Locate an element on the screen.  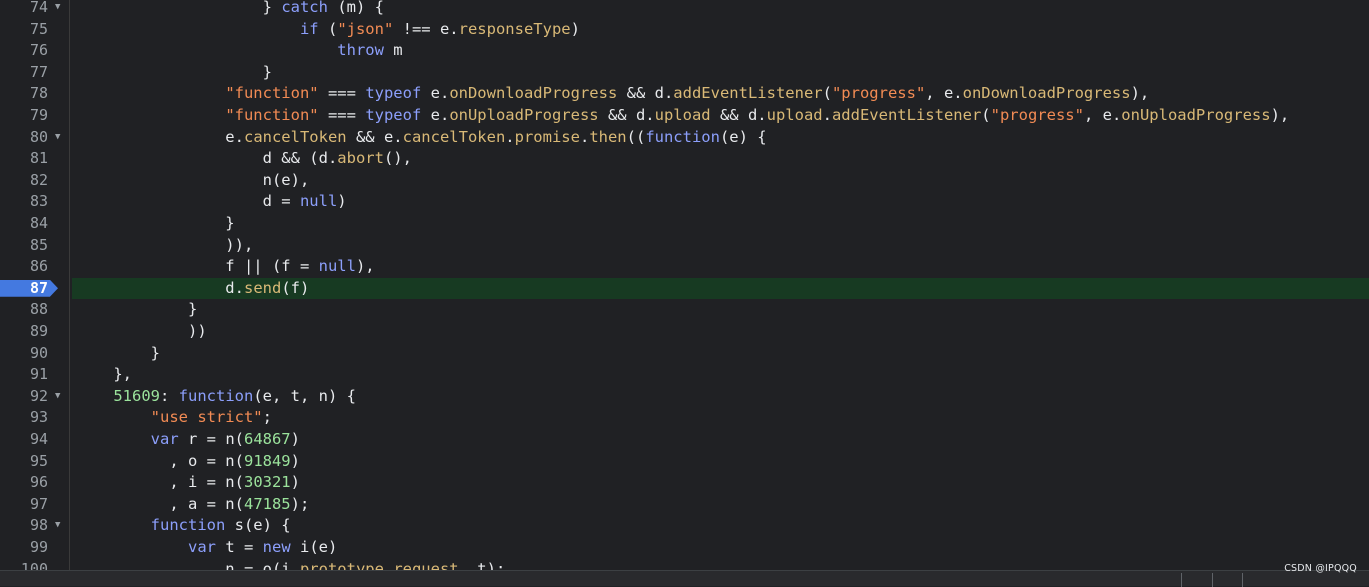
line-number: 93 is located at coordinates (24, 418).